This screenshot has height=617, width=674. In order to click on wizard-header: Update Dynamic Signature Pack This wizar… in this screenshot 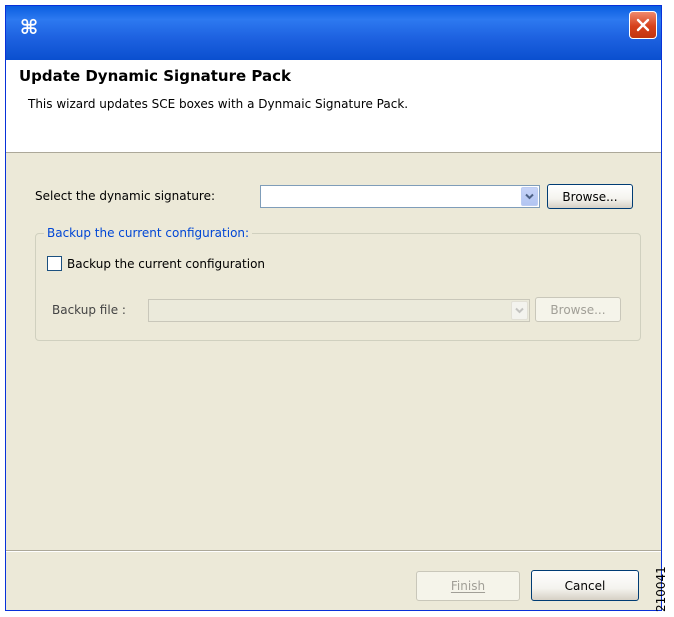, I will do `click(333, 106)`.